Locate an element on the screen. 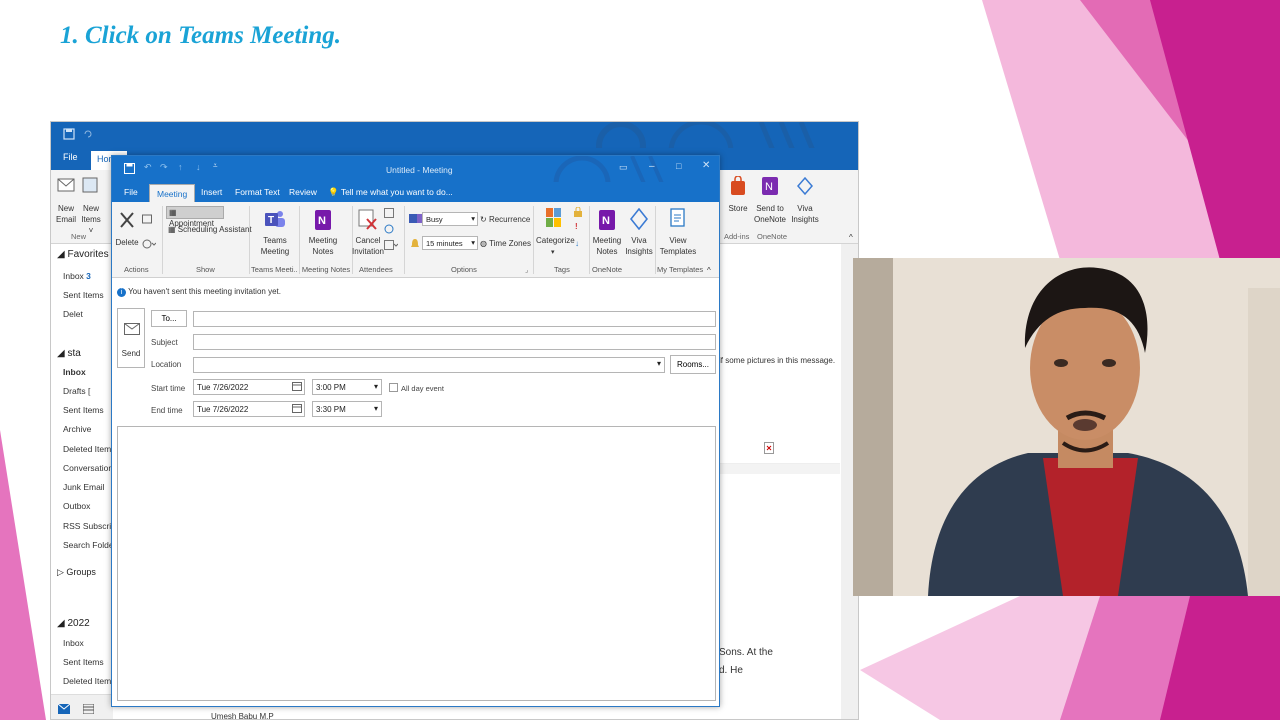  location-field: ▾ is located at coordinates (429, 365).